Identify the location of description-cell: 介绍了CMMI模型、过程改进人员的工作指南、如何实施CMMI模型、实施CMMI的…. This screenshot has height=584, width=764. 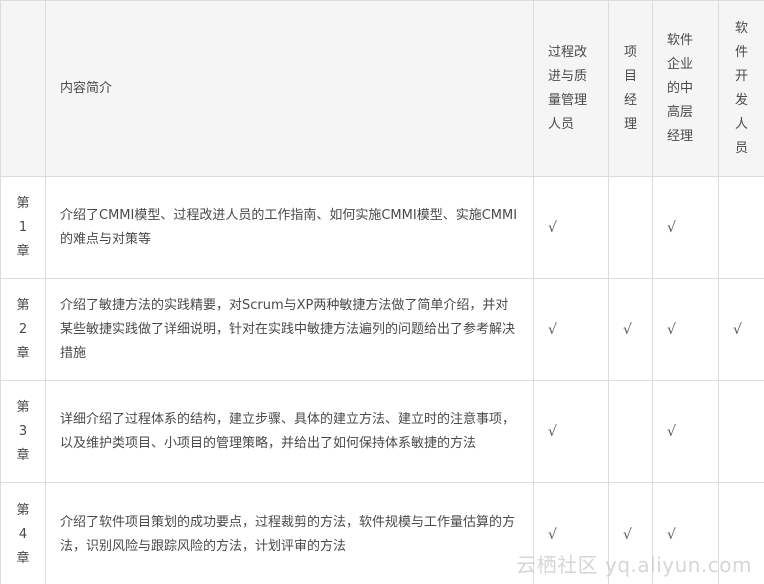
(289, 227).